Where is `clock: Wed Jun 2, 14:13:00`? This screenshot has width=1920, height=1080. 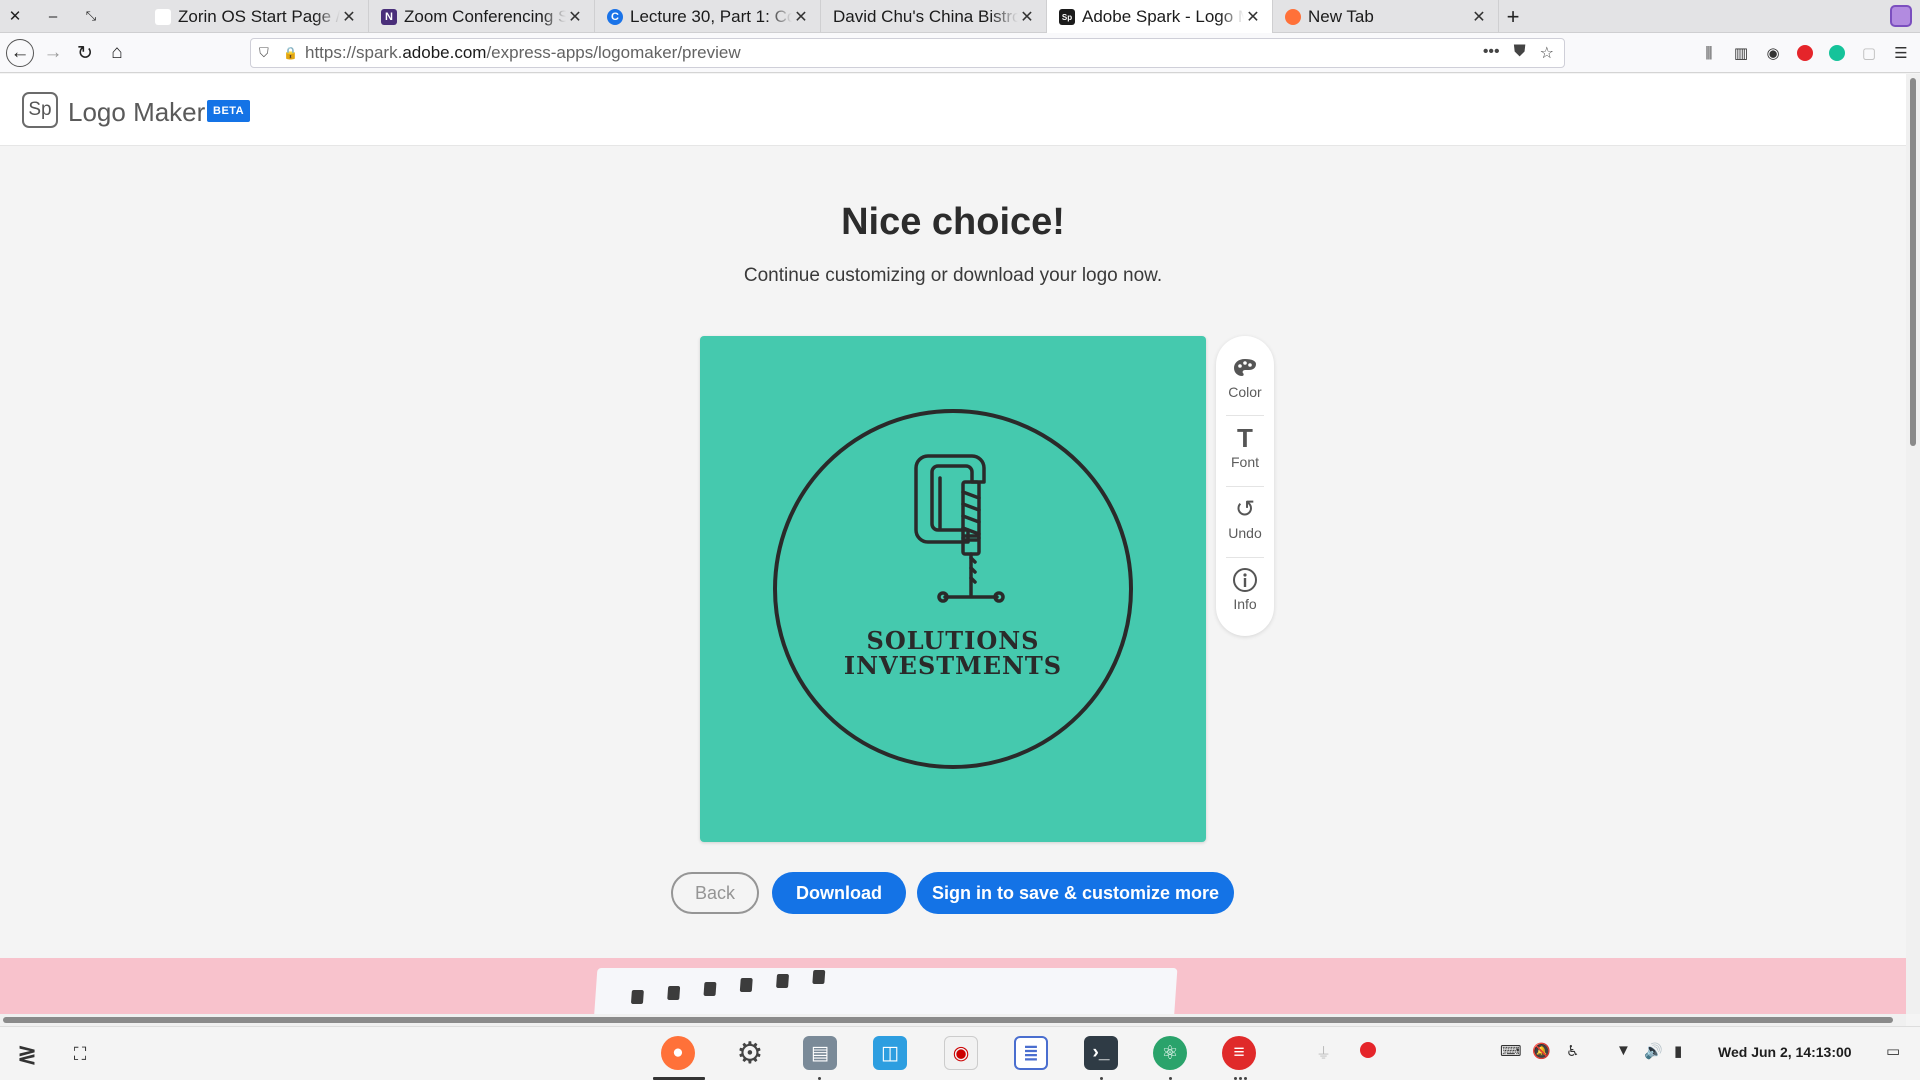 clock: Wed Jun 2, 14:13:00 is located at coordinates (1785, 1052).